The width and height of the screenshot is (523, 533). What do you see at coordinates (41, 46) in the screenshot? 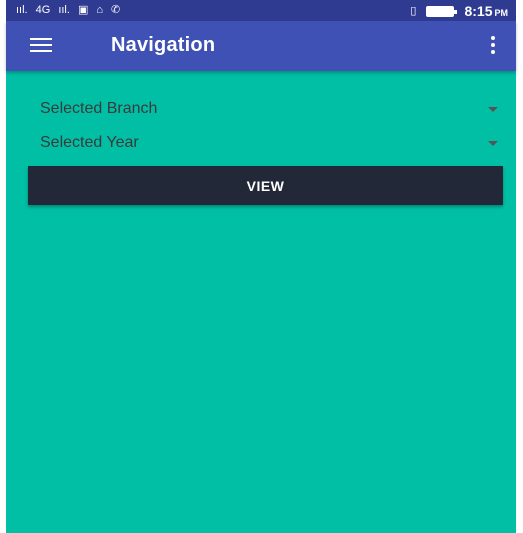
I see `hamburger-menu-icon` at bounding box center [41, 46].